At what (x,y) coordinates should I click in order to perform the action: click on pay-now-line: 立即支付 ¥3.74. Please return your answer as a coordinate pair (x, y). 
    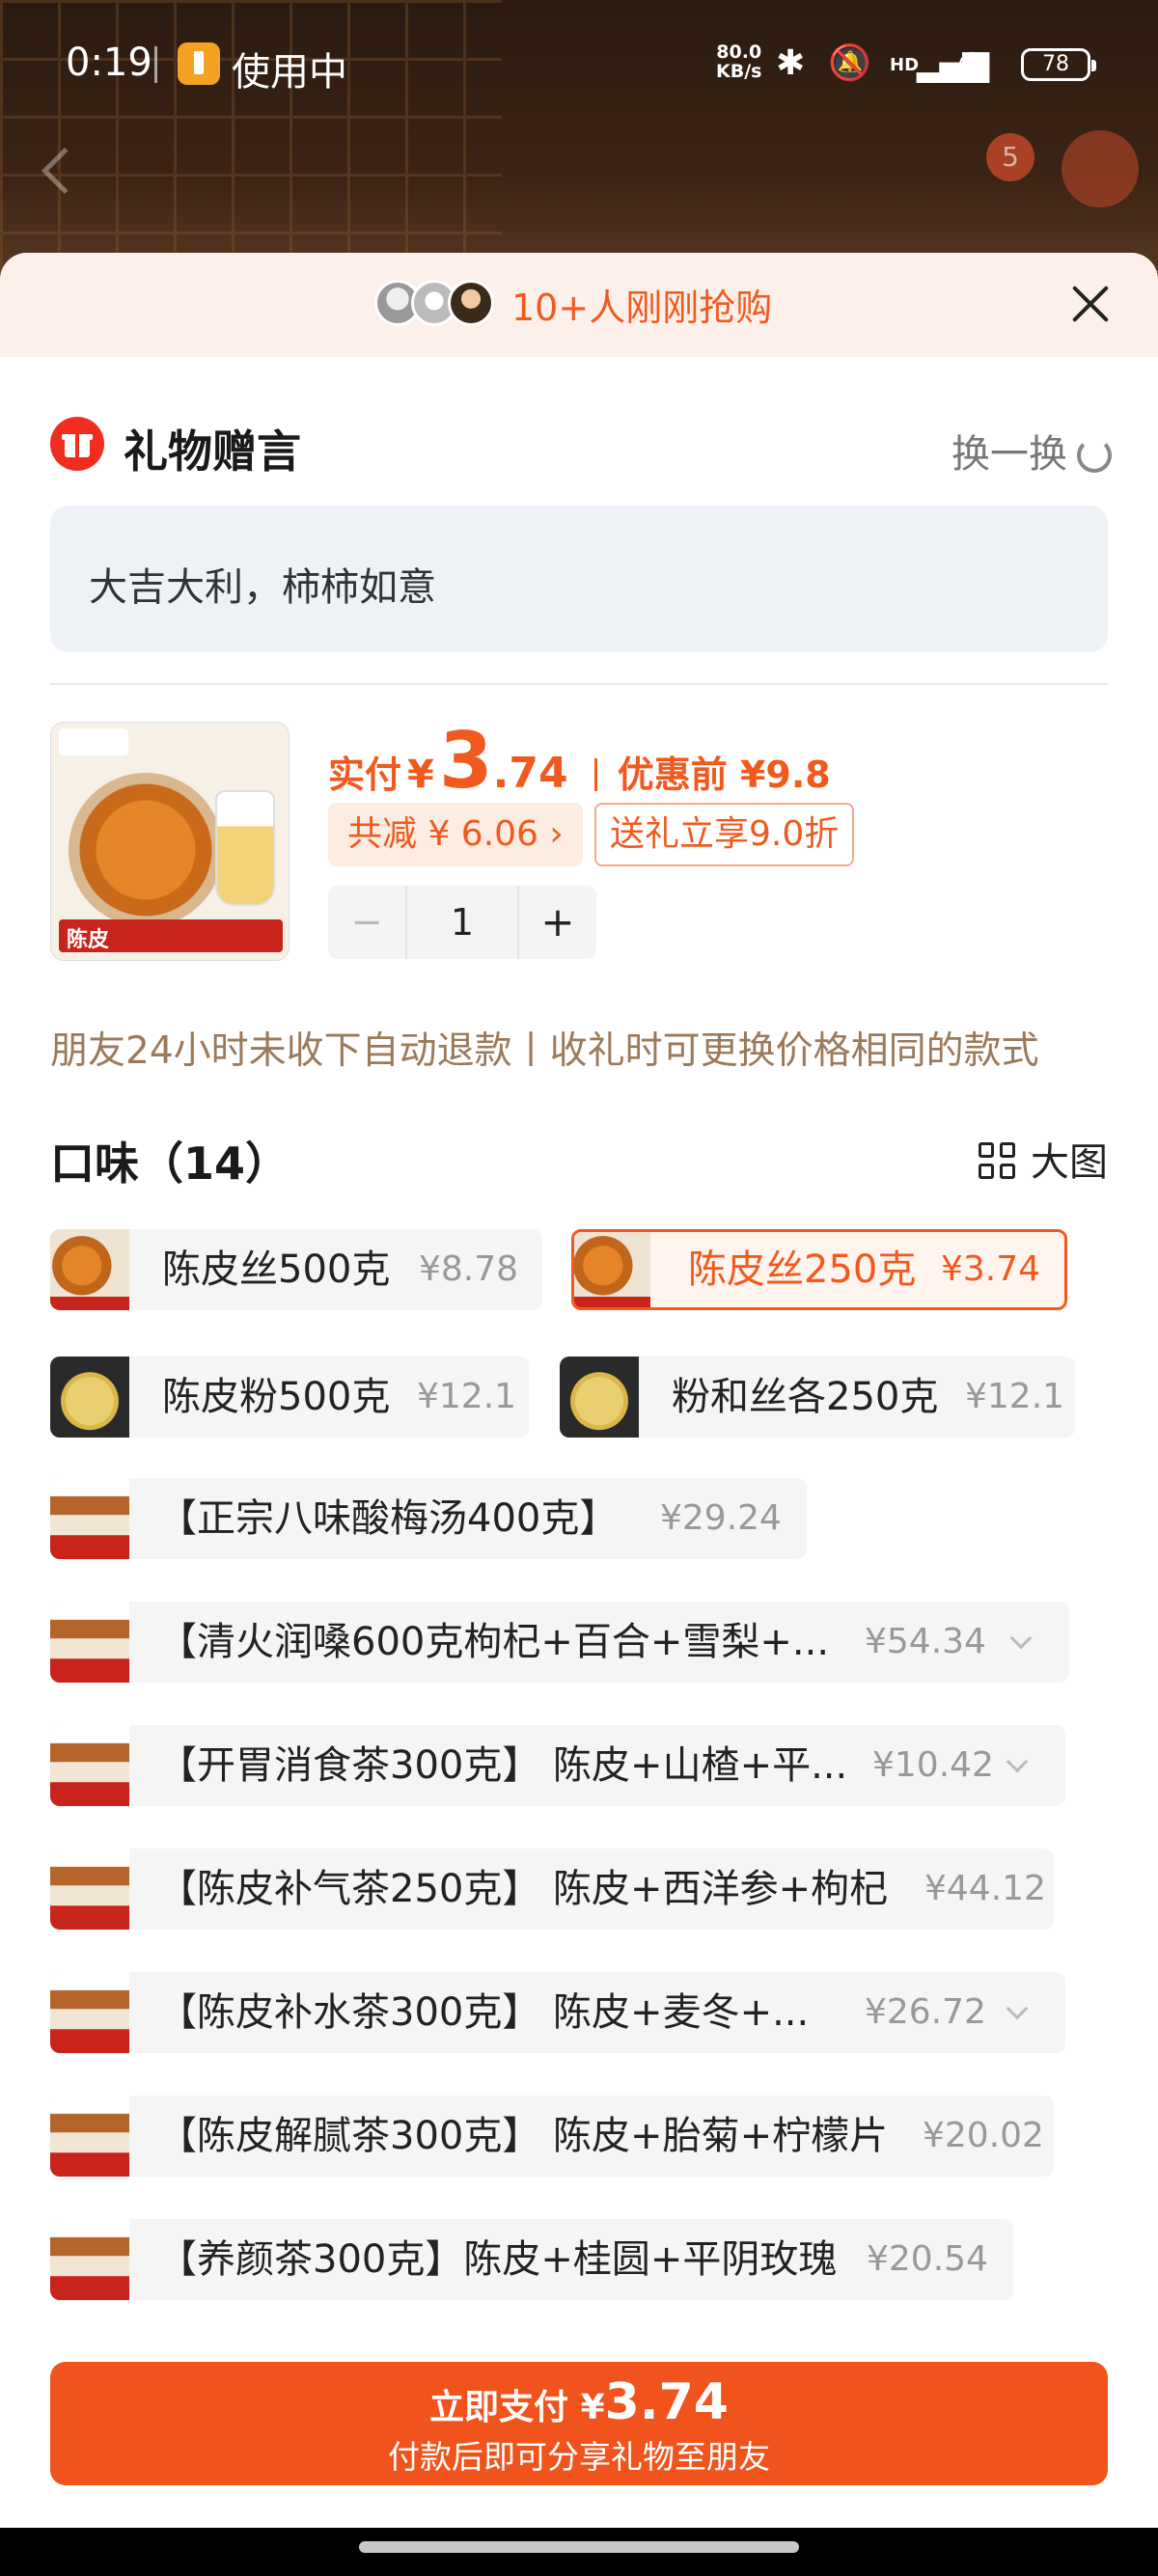
    Looking at the image, I should click on (579, 2402).